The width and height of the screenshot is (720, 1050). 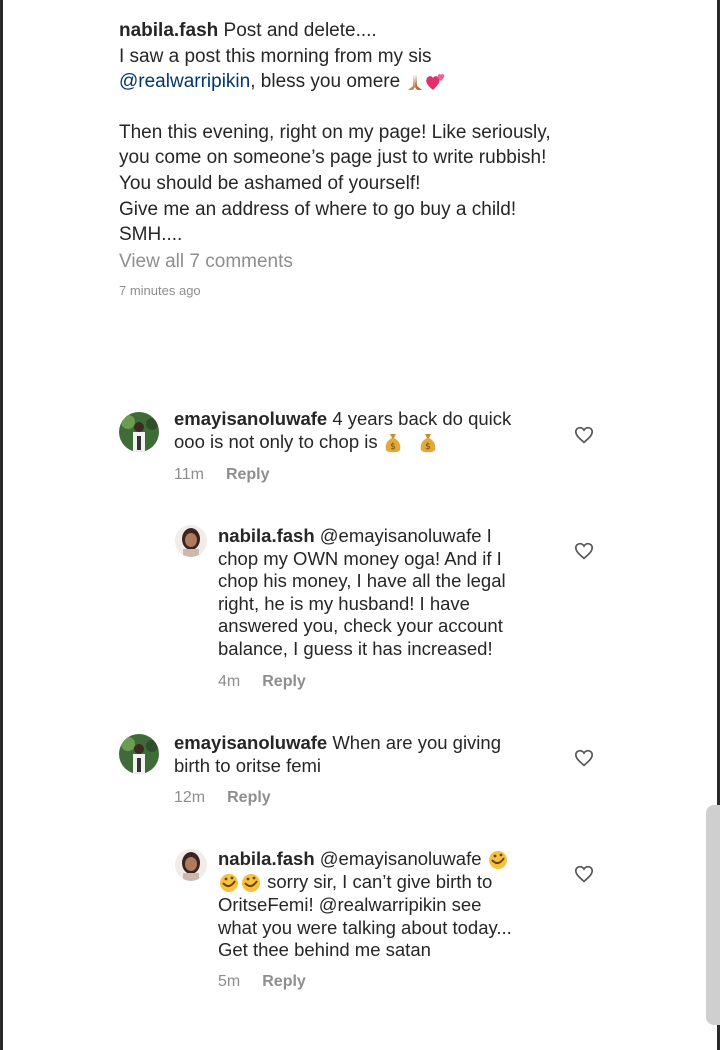 I want to click on comment-meta: 12m Reply, so click(x=222, y=798).